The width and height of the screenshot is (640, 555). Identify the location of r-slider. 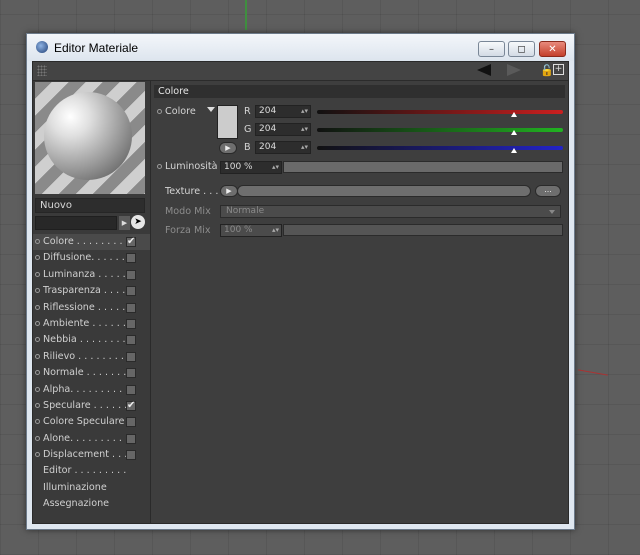
(440, 112).